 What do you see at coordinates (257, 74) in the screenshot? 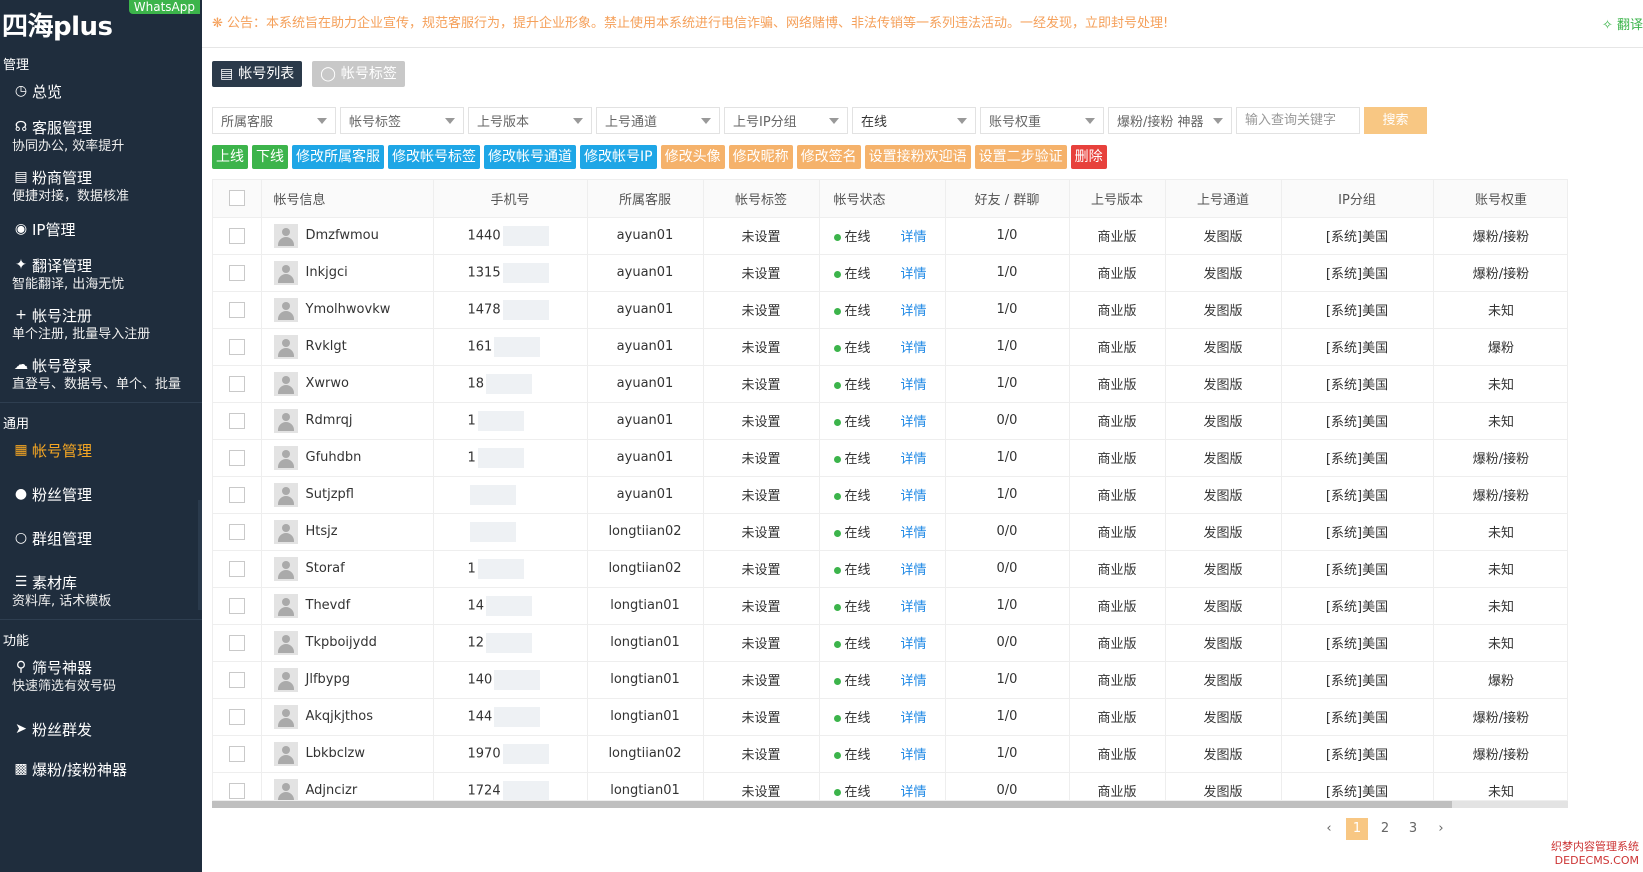
I see `tab-account-list: ▤ 帐号列表` at bounding box center [257, 74].